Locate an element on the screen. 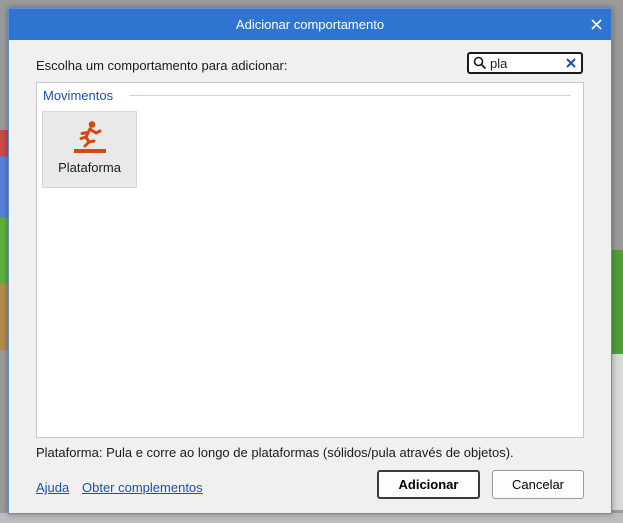 This screenshot has height=523, width=623. dialog-title: Adicionar comportamento is located at coordinates (310, 24).